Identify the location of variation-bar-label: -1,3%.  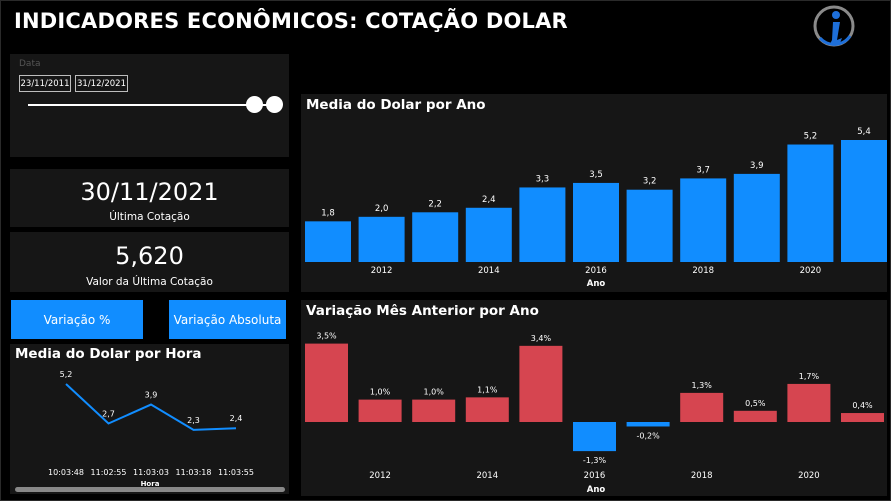
(595, 460).